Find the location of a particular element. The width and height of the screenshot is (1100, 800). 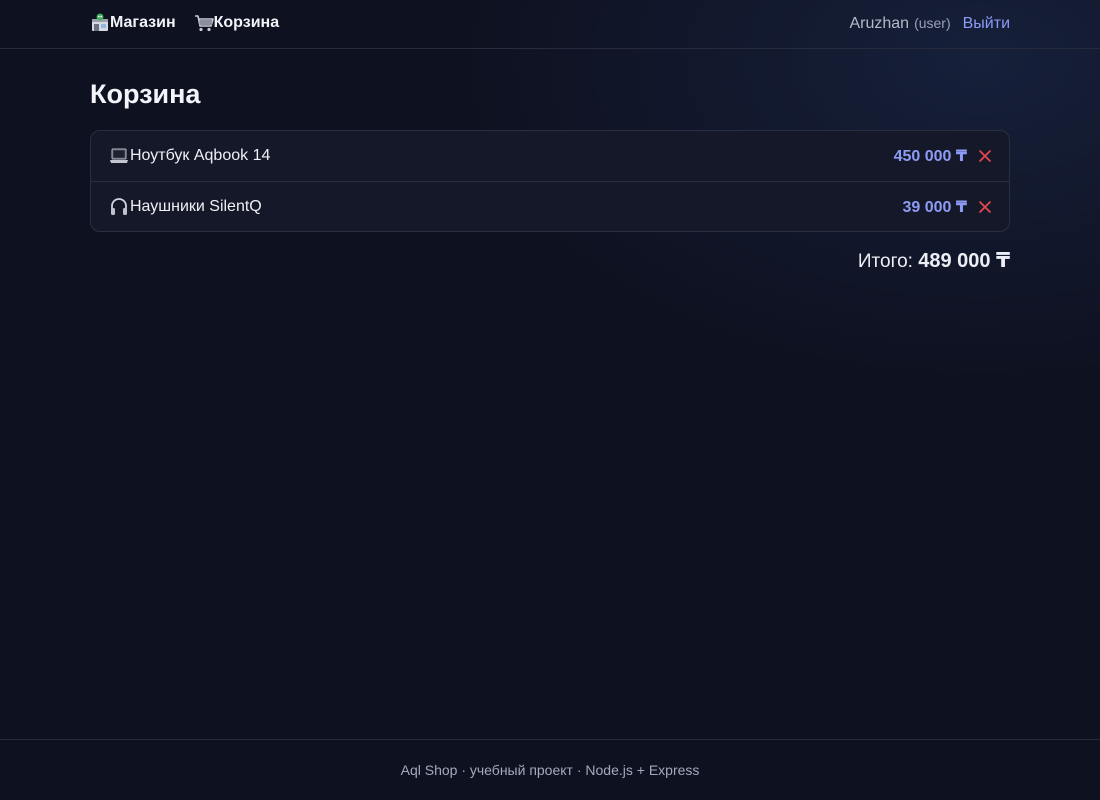

cart-item: Ноутбук Aqbook 14 450 000 ₸ is located at coordinates (550, 156).